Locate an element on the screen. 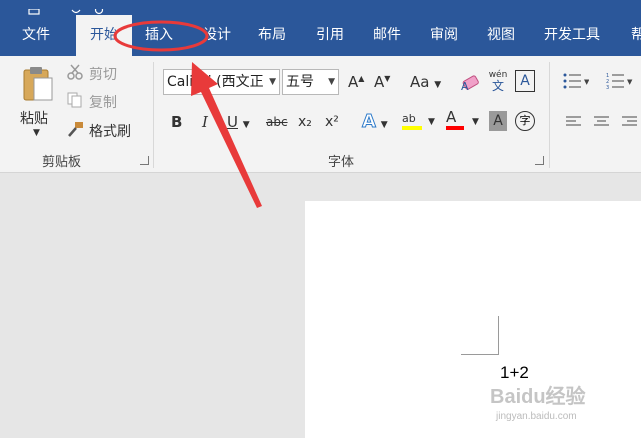 This screenshot has width=641, height=438. grow-font-button: A▲ is located at coordinates (356, 82).